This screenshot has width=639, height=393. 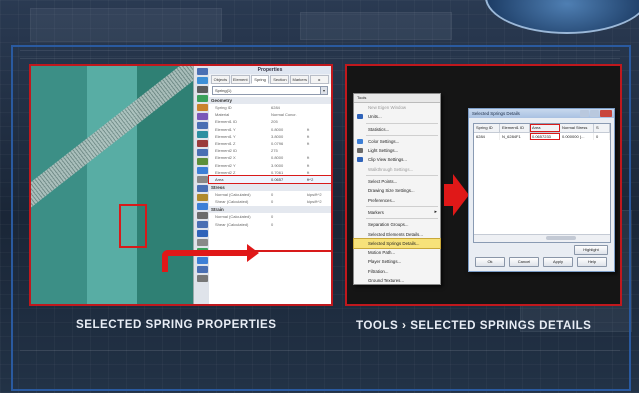 I want to click on maximize-icon, so click(x=594, y=113).